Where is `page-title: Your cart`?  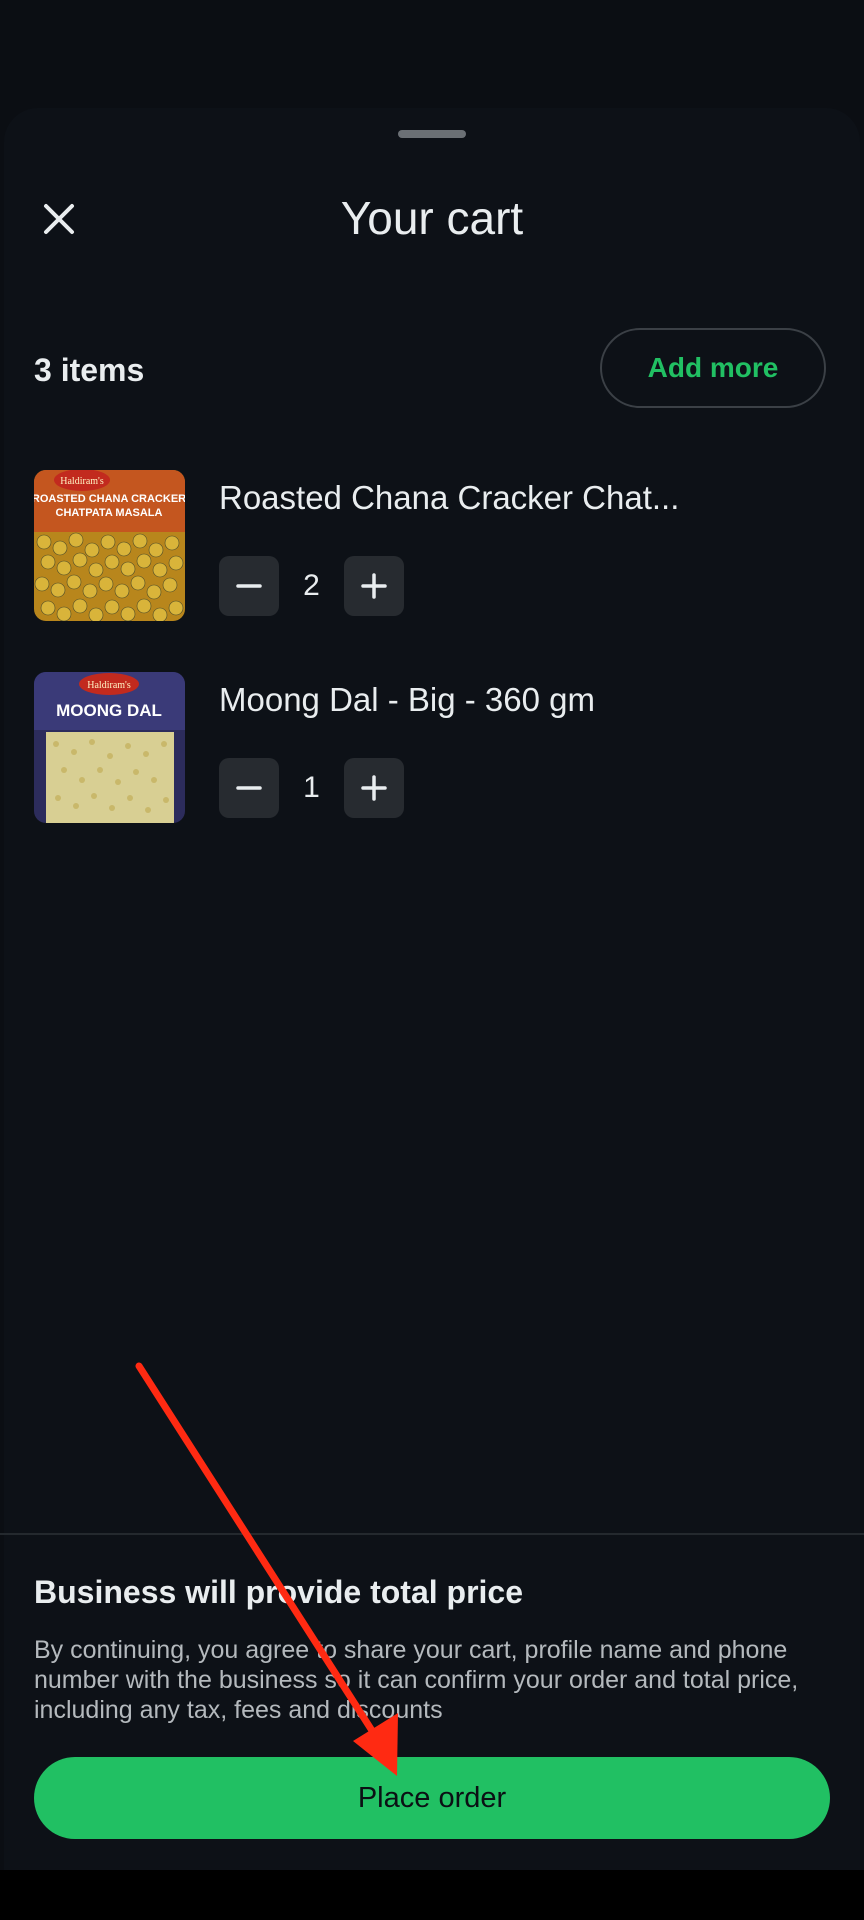
page-title: Your cart is located at coordinates (432, 218).